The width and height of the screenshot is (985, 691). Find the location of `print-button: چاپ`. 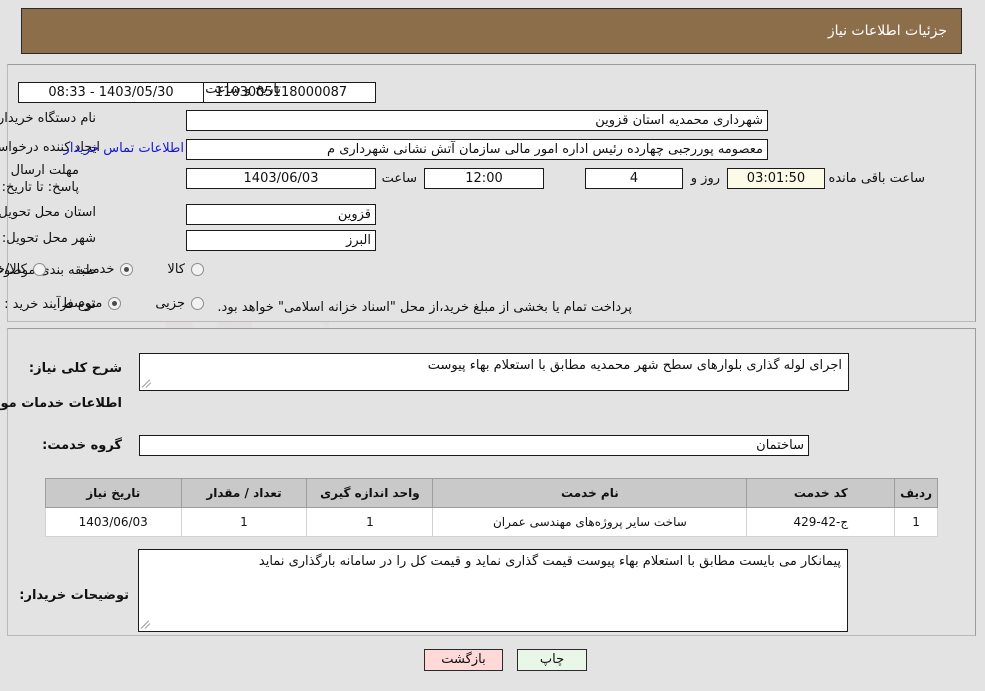

print-button: چاپ is located at coordinates (553, 660).